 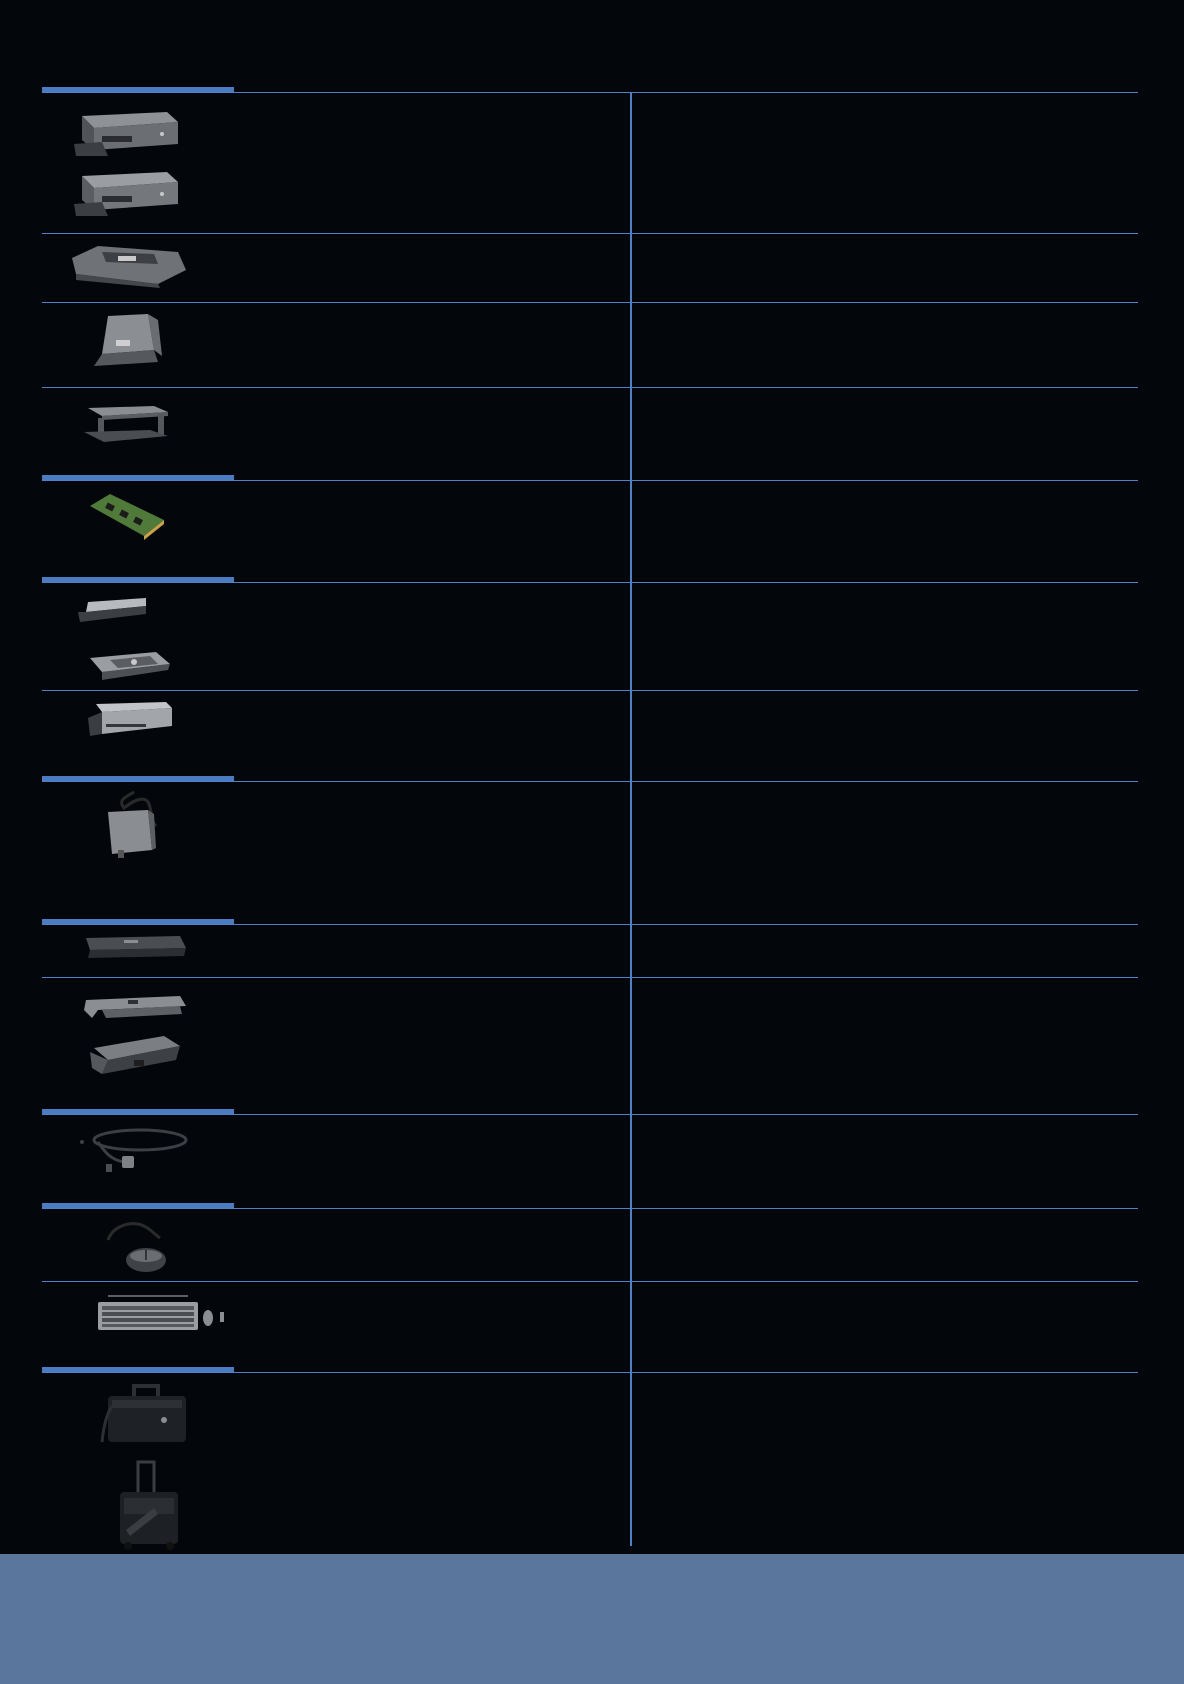 What do you see at coordinates (592, 1619) in the screenshot?
I see `footer-band` at bounding box center [592, 1619].